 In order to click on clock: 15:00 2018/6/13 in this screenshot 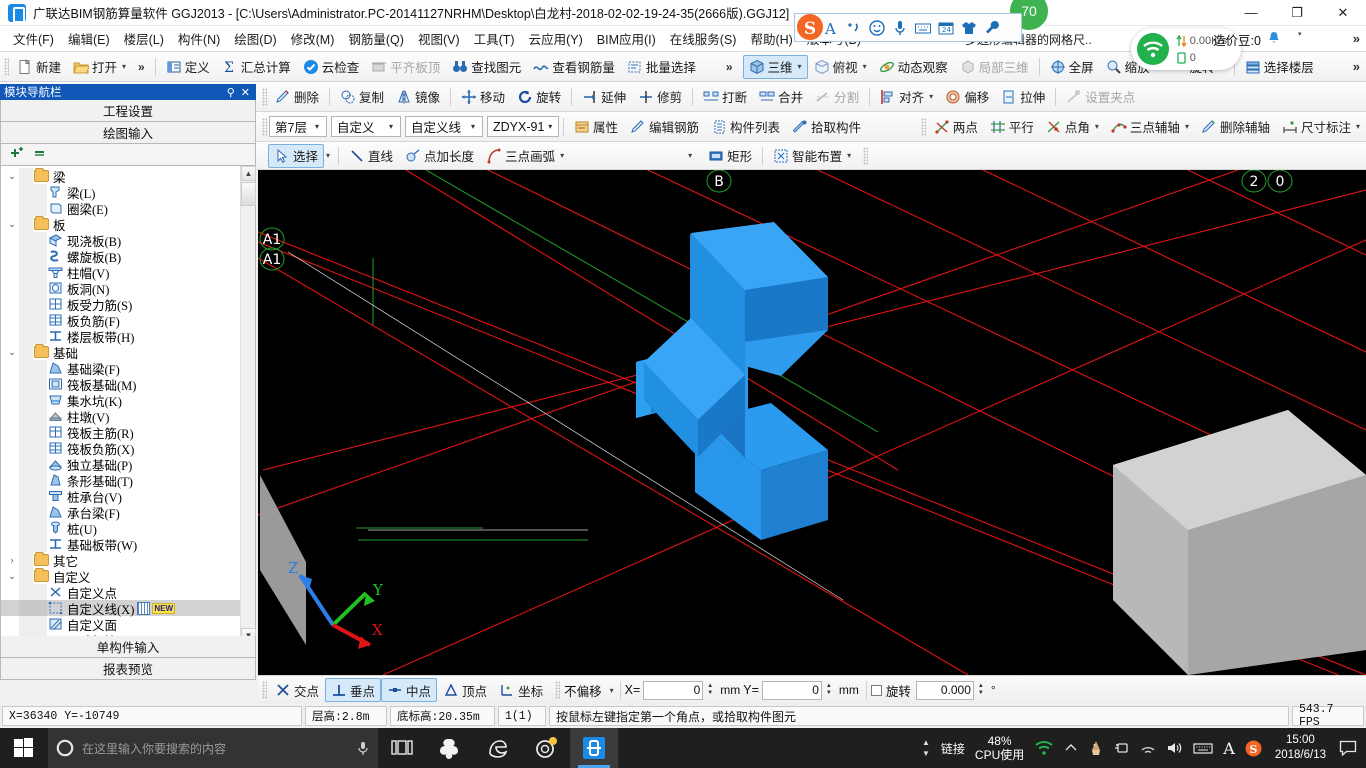, I will do `click(1300, 748)`.